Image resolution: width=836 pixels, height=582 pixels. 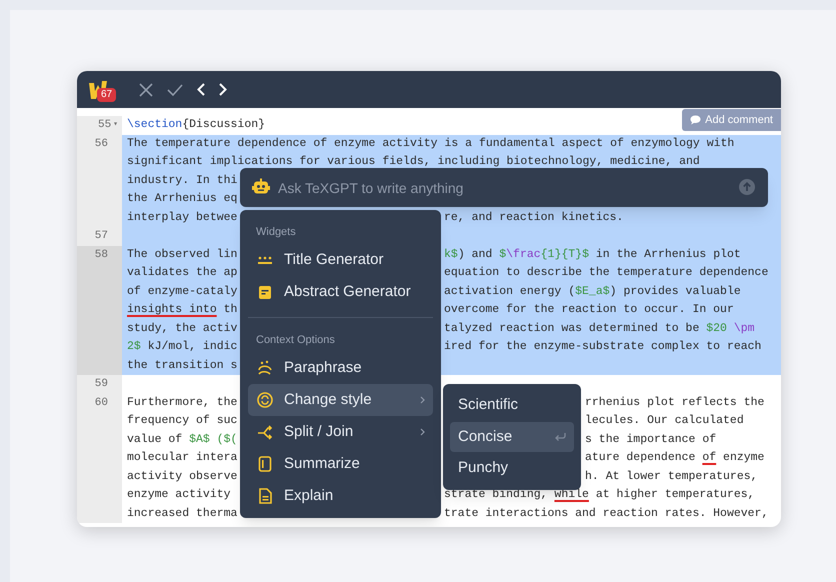 I want to click on submenu-item: Concise, so click(x=512, y=437).